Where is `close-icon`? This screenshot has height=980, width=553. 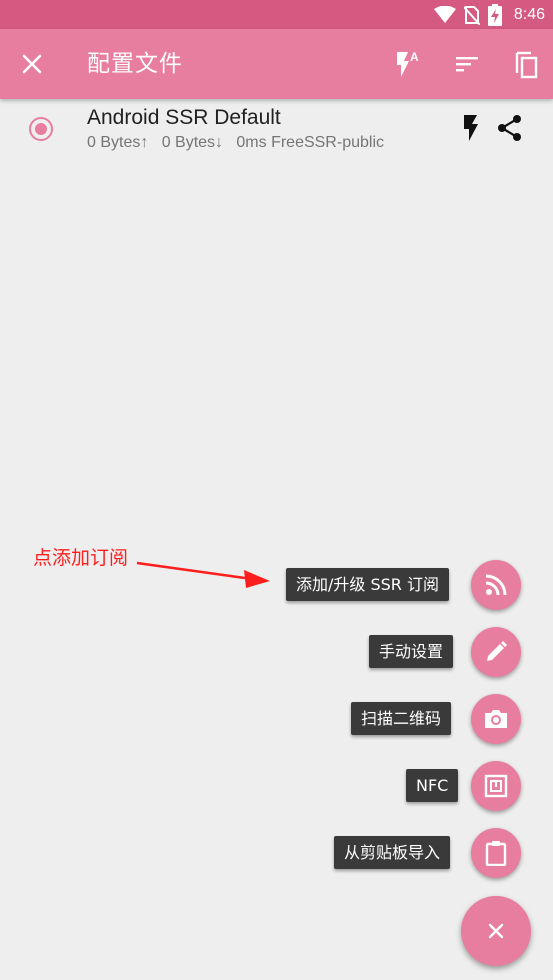 close-icon is located at coordinates (496, 931).